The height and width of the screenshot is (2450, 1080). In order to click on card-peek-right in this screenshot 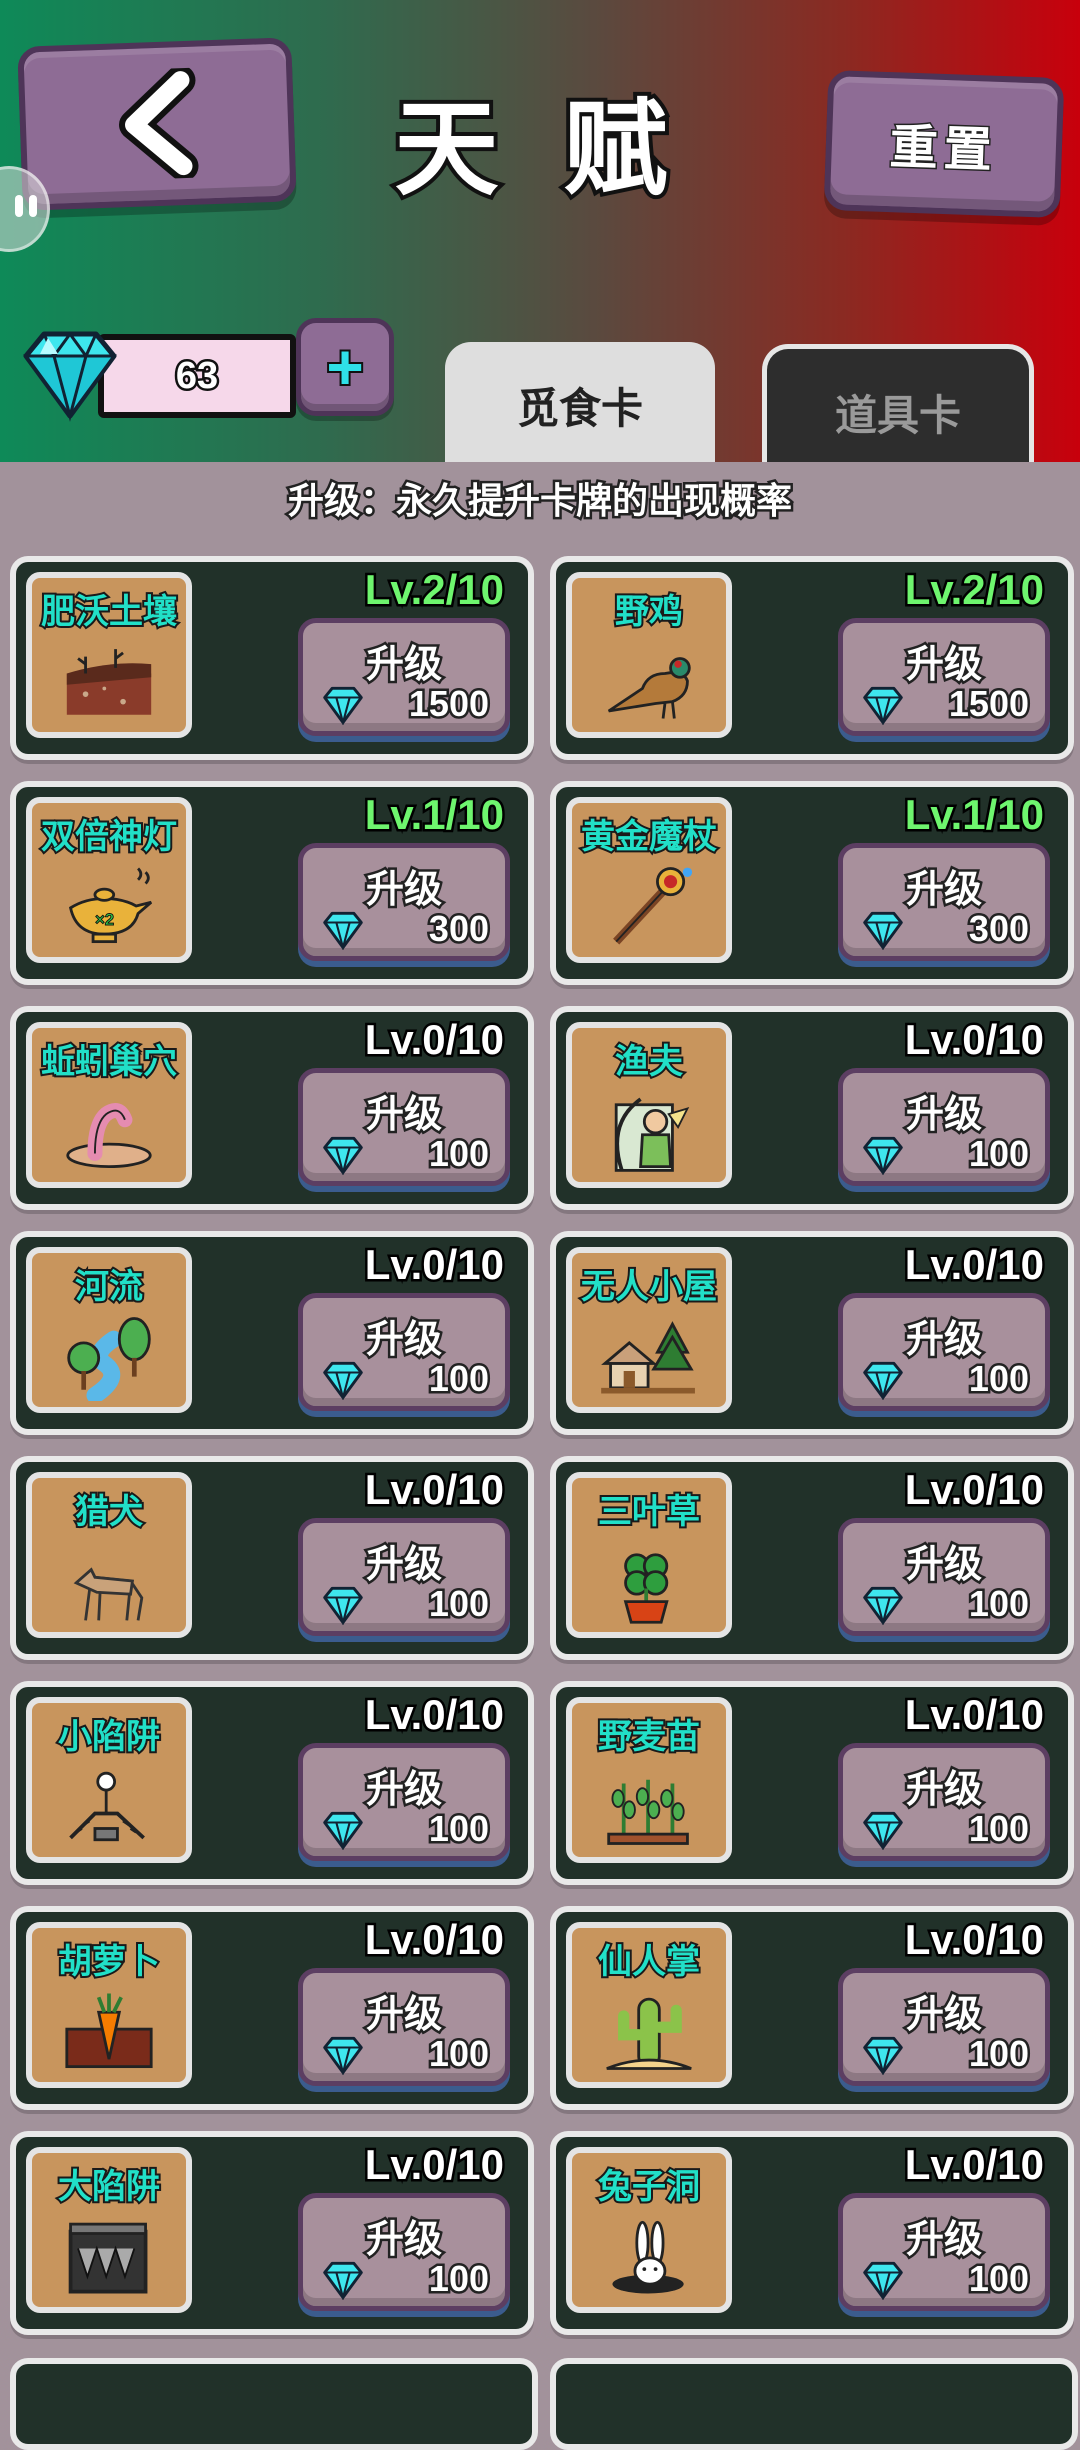, I will do `click(814, 2404)`.